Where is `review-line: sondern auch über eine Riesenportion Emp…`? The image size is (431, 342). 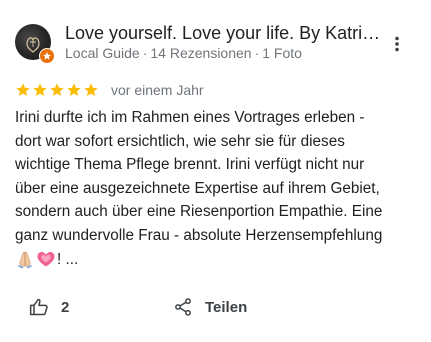 review-line: sondern auch über eine Riesenportion Emp… is located at coordinates (199, 212).